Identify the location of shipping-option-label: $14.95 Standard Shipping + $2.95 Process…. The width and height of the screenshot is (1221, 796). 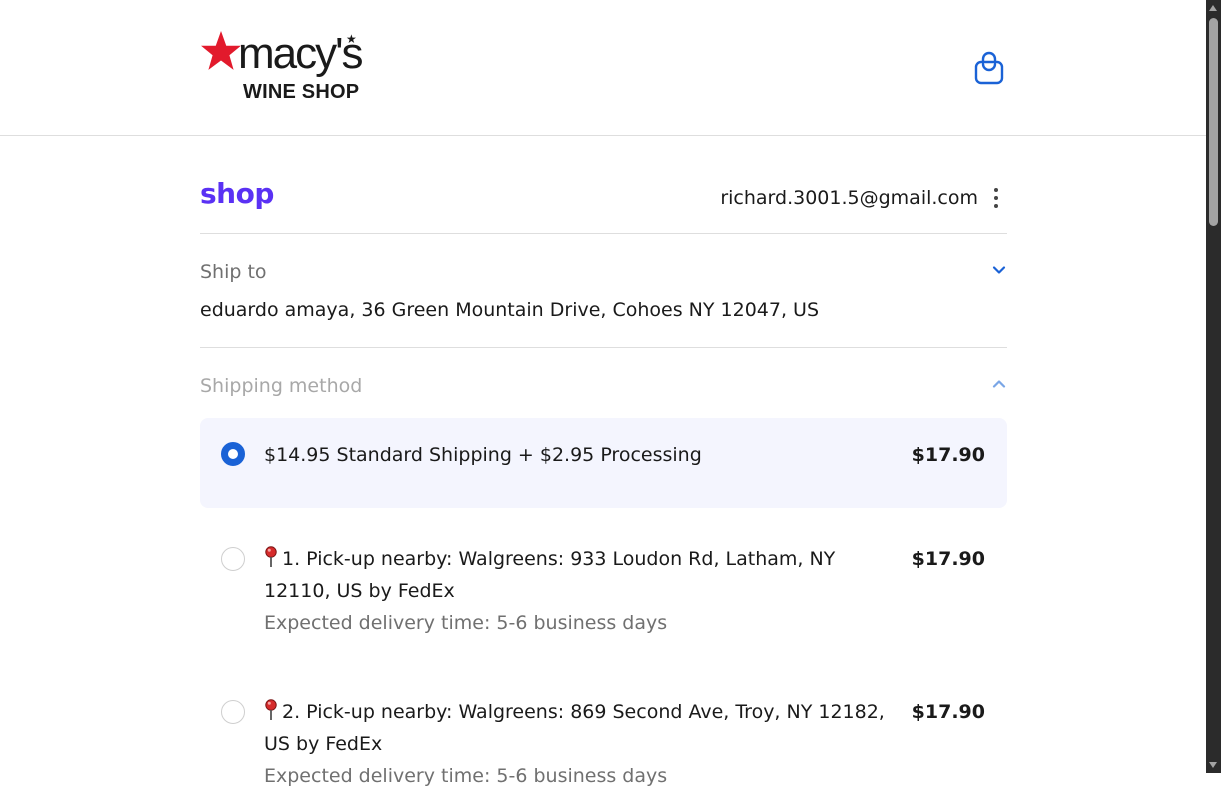
(483, 455).